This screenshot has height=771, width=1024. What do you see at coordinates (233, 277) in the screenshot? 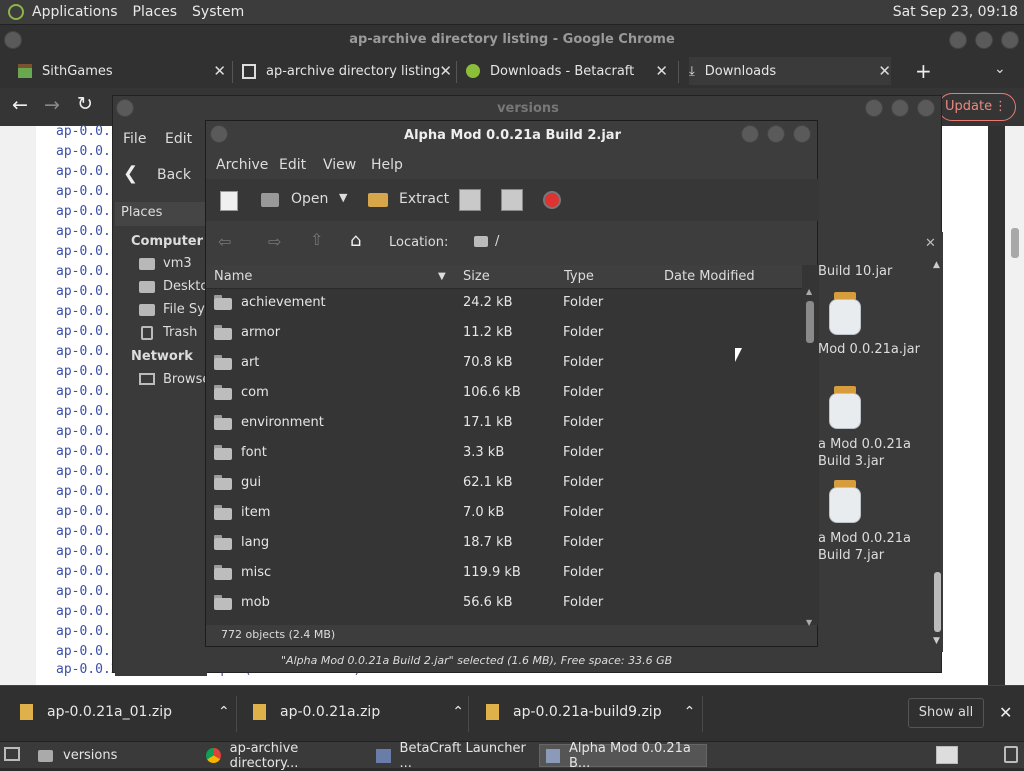
I see `column-header-name: Name` at bounding box center [233, 277].